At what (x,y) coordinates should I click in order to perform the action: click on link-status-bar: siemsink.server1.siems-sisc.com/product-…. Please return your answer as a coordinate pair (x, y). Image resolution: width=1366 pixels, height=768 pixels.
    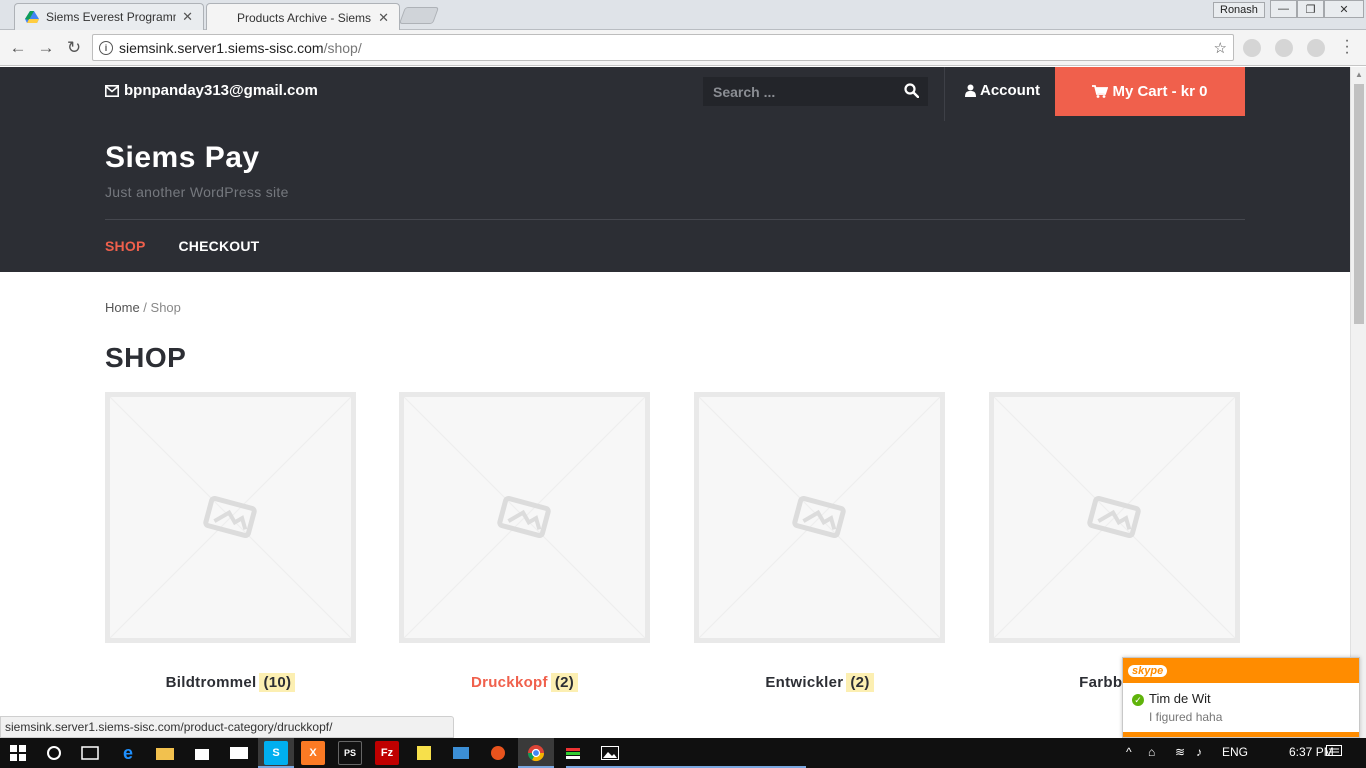
    Looking at the image, I should click on (227, 727).